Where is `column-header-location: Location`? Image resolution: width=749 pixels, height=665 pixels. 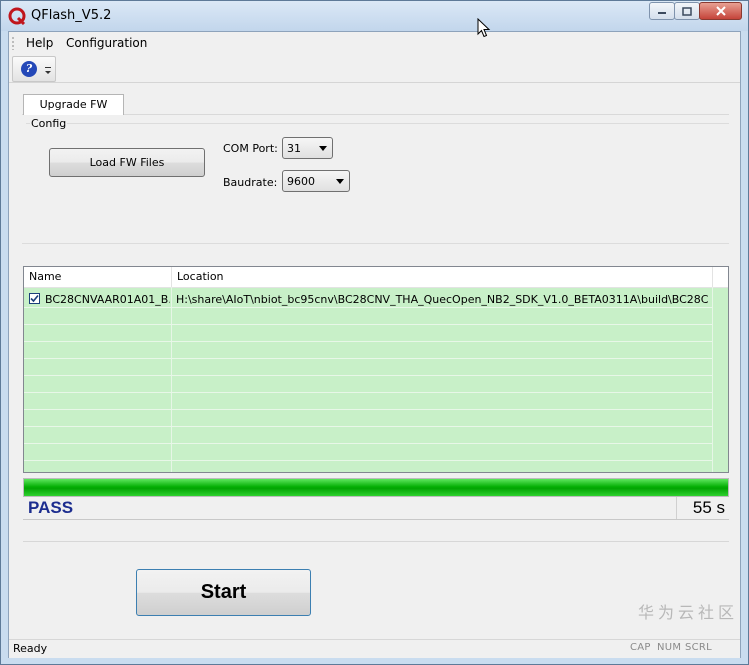
column-header-location: Location is located at coordinates (442, 277).